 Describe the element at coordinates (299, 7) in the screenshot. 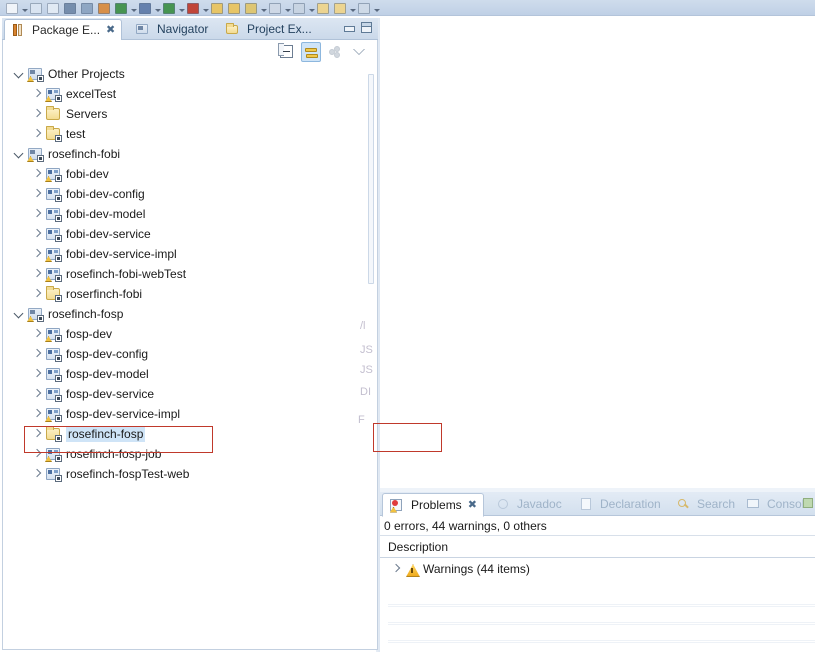

I see `help-icon` at that location.